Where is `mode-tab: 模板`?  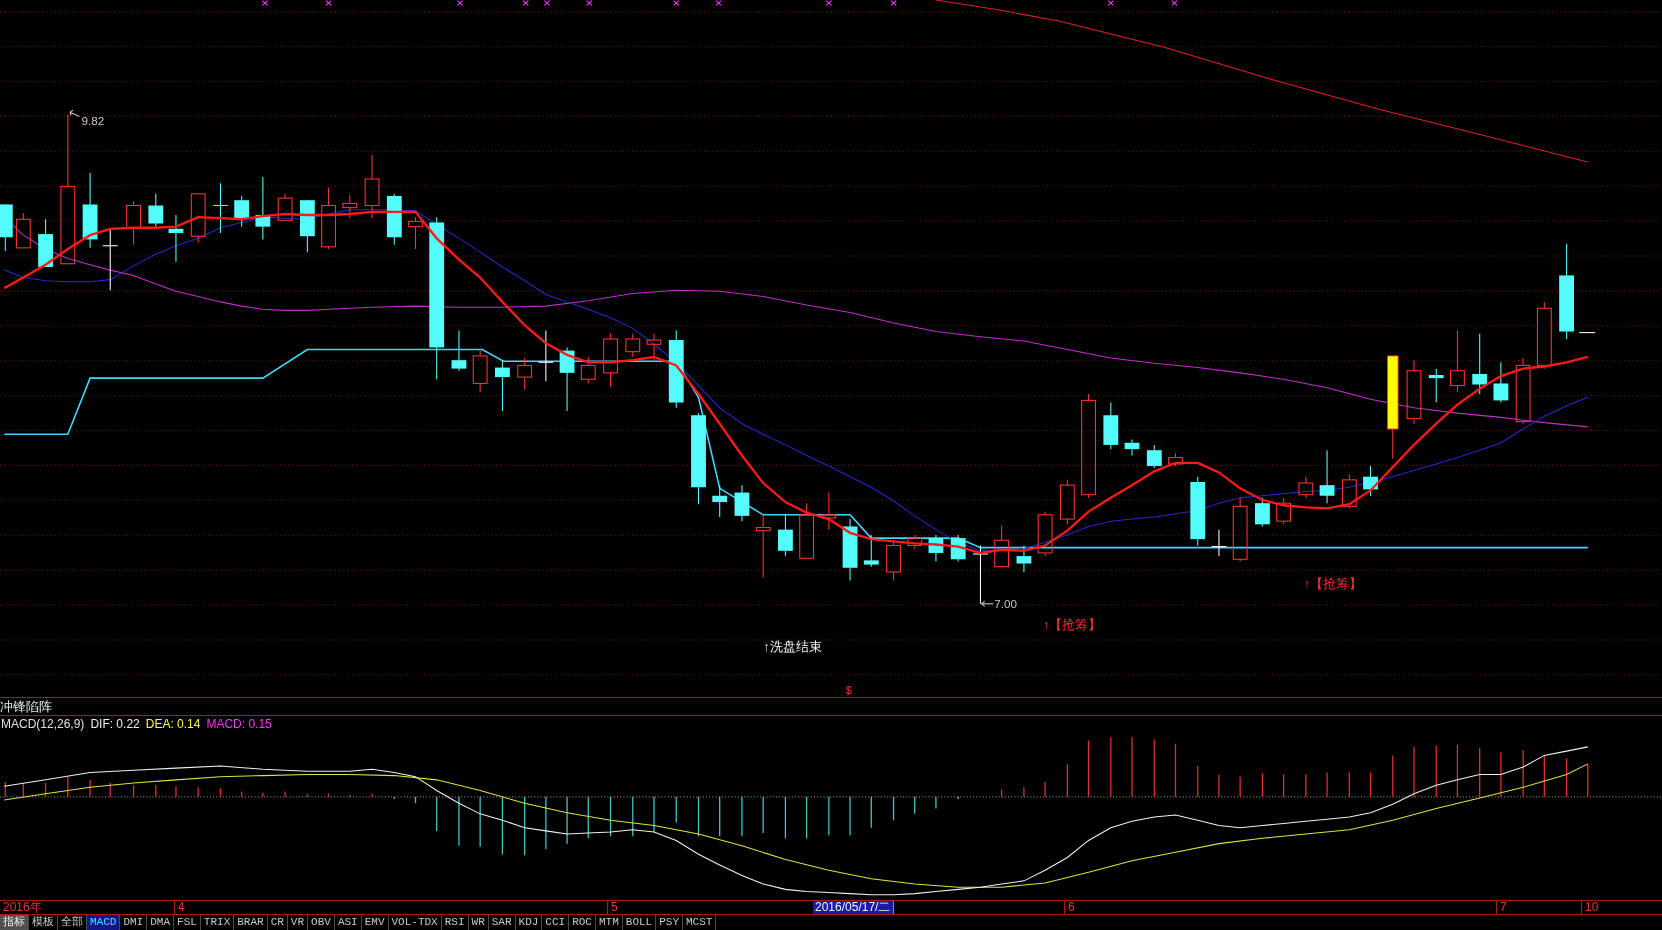 mode-tab: 模板 is located at coordinates (43, 922).